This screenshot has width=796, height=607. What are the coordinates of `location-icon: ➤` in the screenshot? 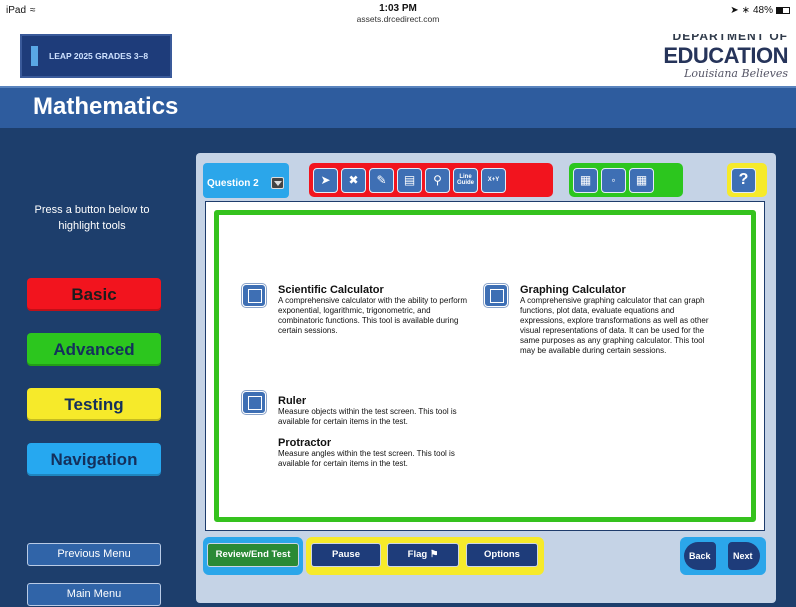 It's located at (734, 10).